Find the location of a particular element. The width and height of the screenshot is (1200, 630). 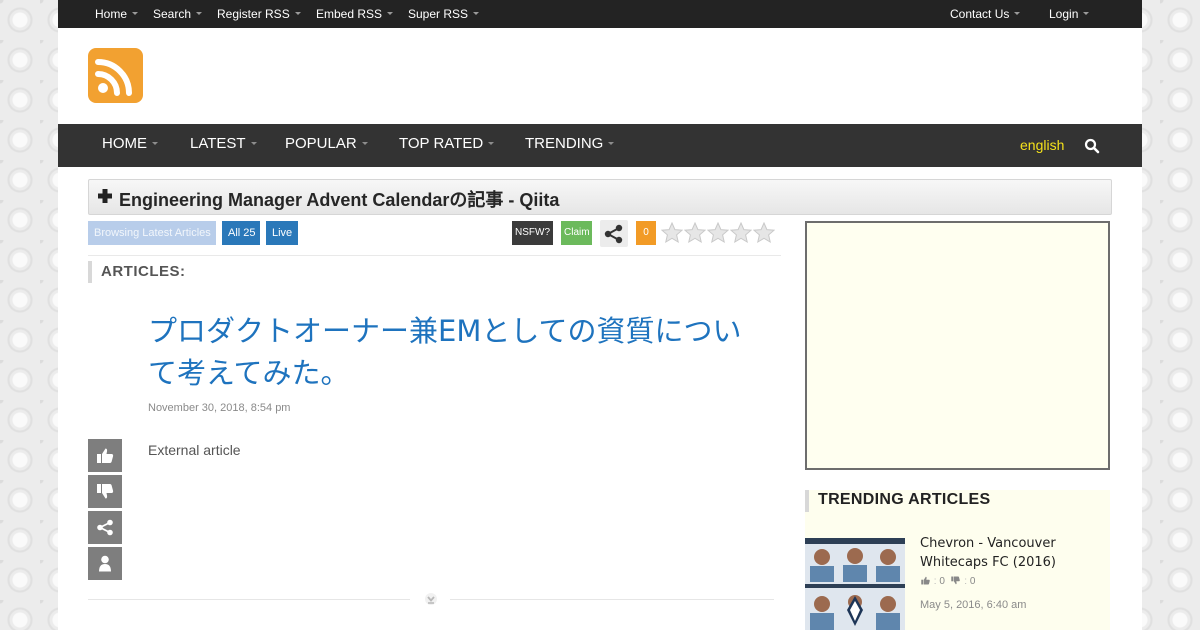

up-count: 0 is located at coordinates (942, 581).